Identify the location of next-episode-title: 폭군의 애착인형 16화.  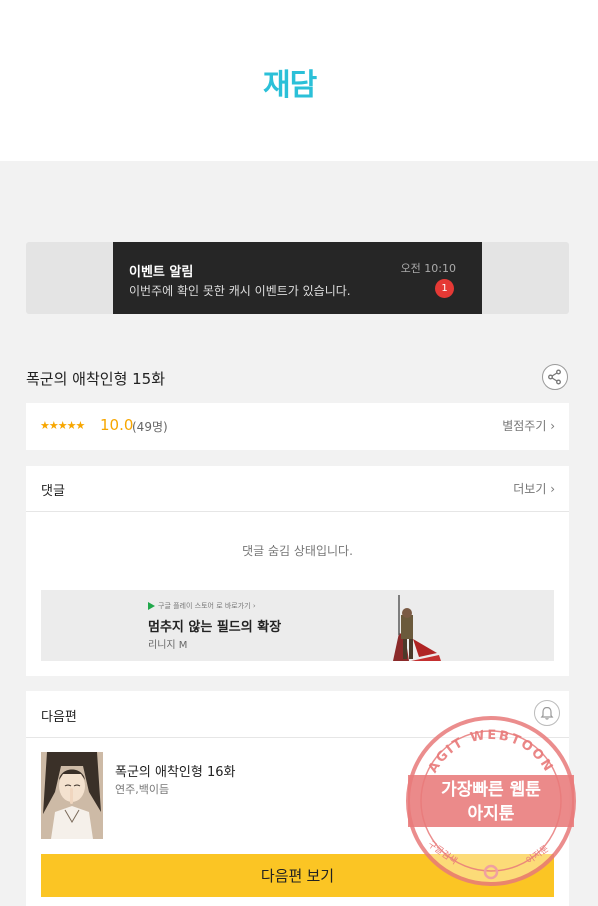
(175, 770).